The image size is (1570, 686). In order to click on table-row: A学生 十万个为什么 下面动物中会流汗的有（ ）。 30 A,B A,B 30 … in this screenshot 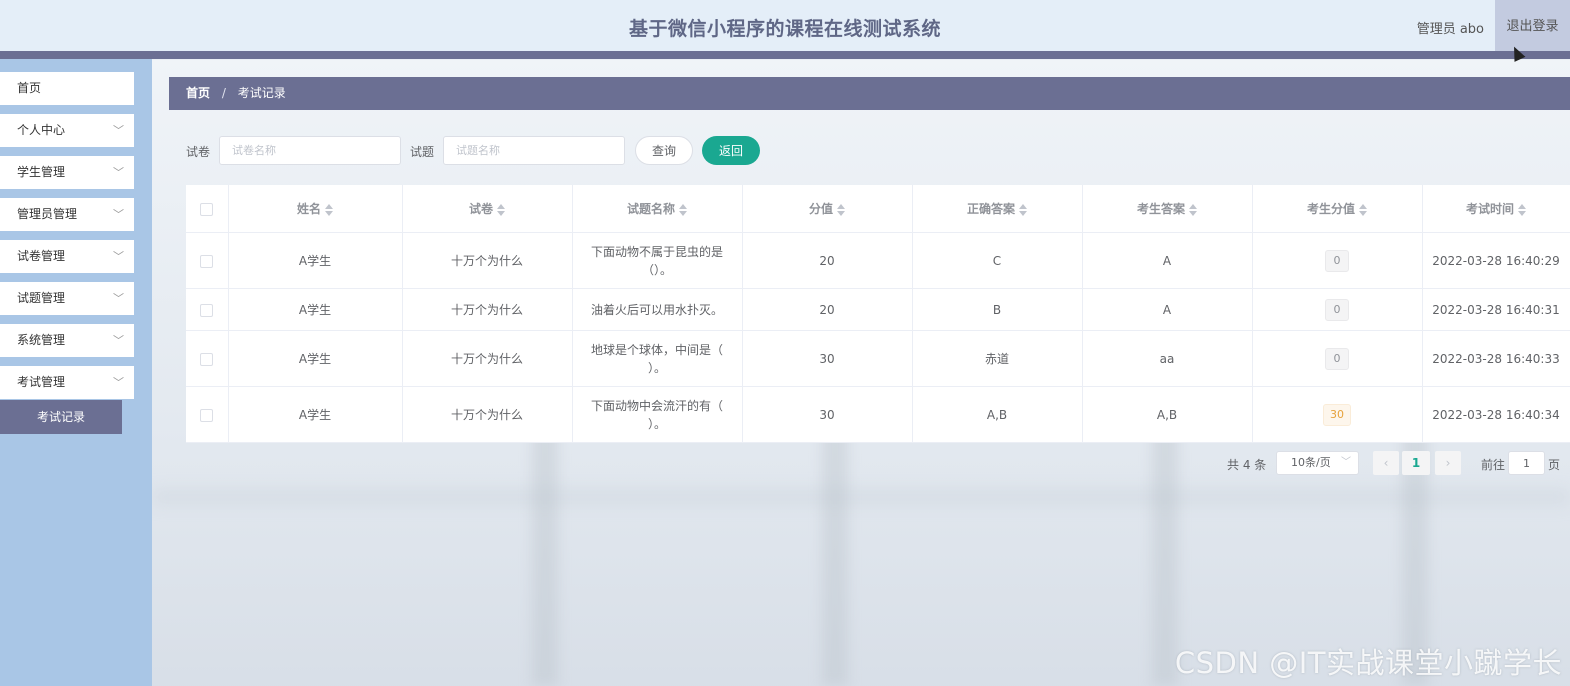, I will do `click(878, 414)`.